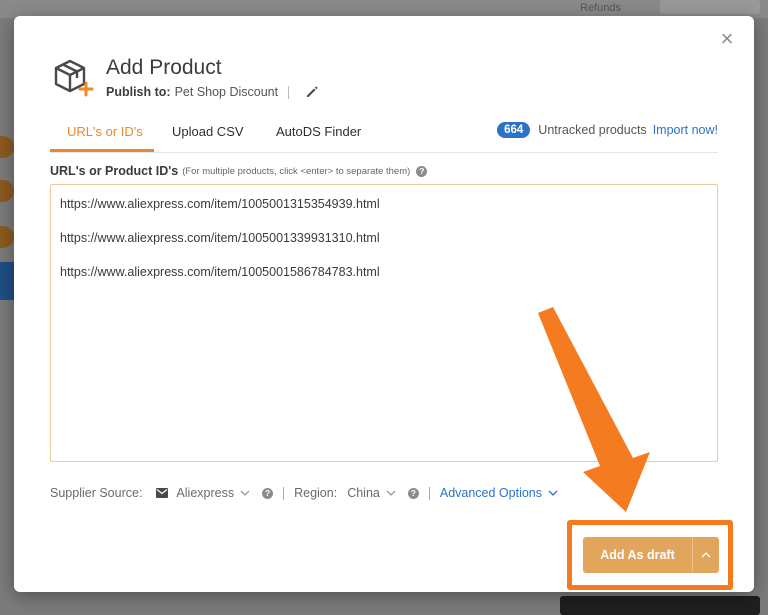 The height and width of the screenshot is (615, 768). Describe the element at coordinates (514, 130) in the screenshot. I see `untracked-count-badge: 664` at that location.